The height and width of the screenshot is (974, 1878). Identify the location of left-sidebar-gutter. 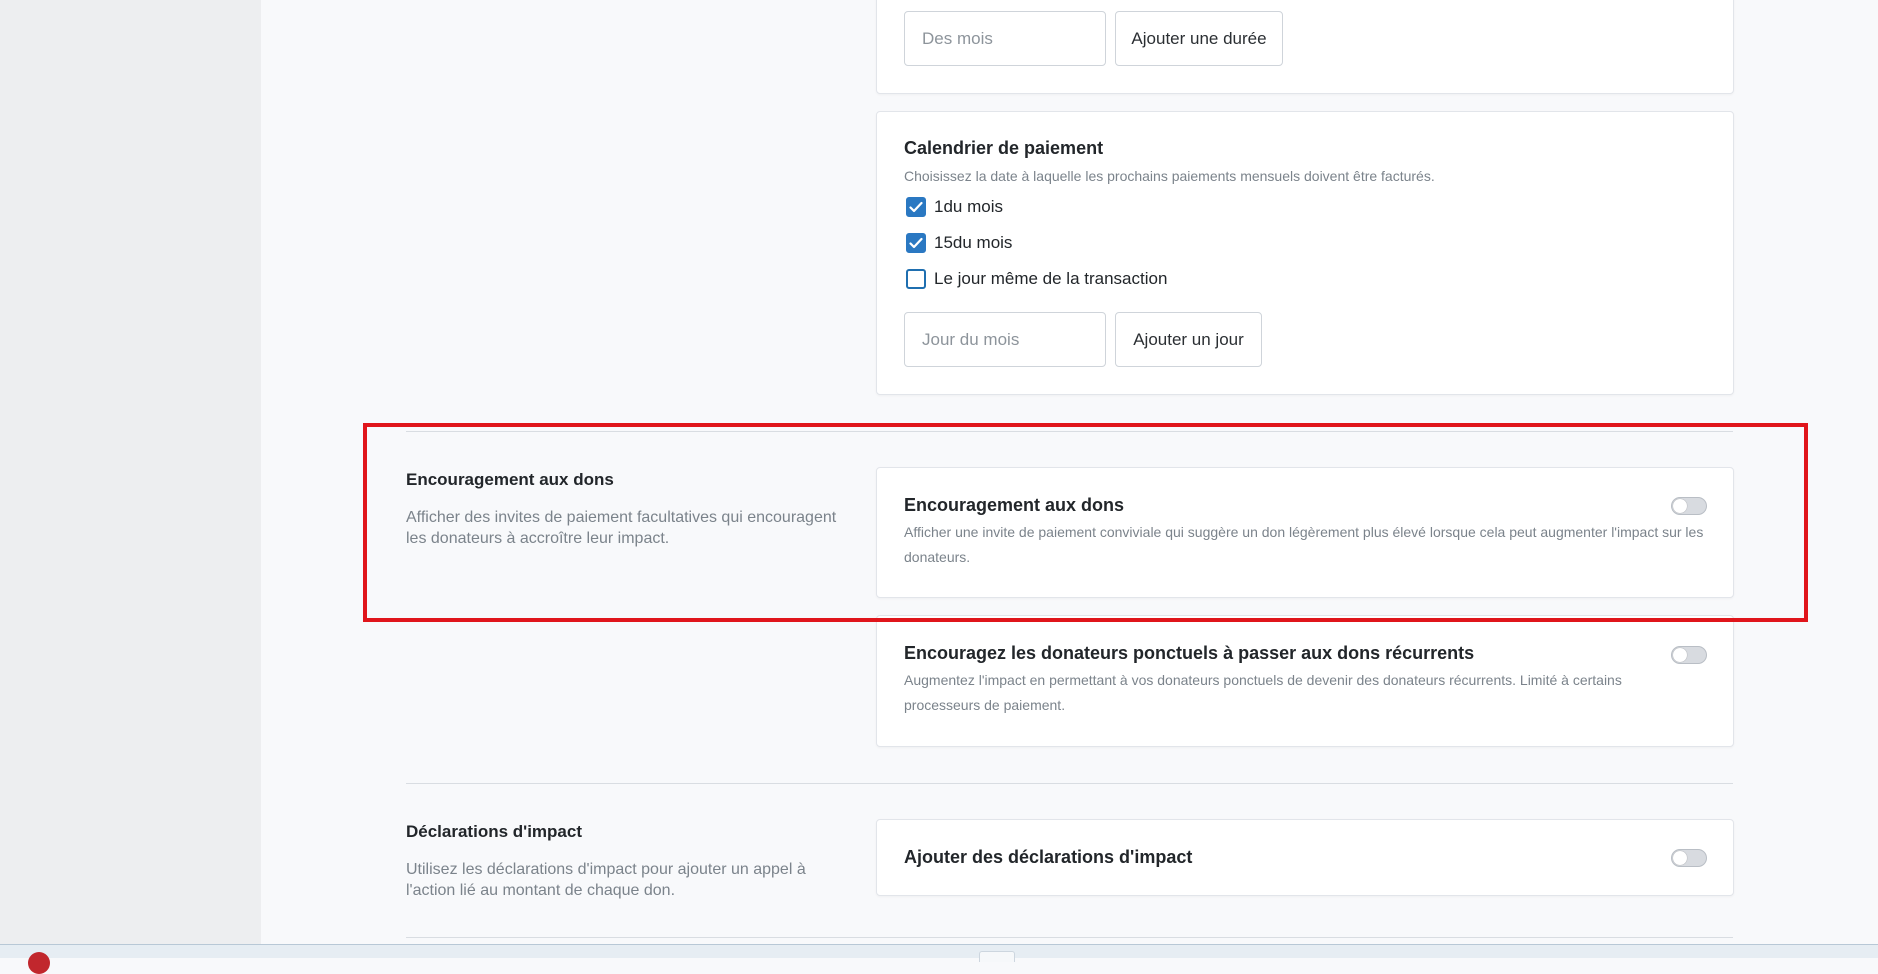
(130, 472).